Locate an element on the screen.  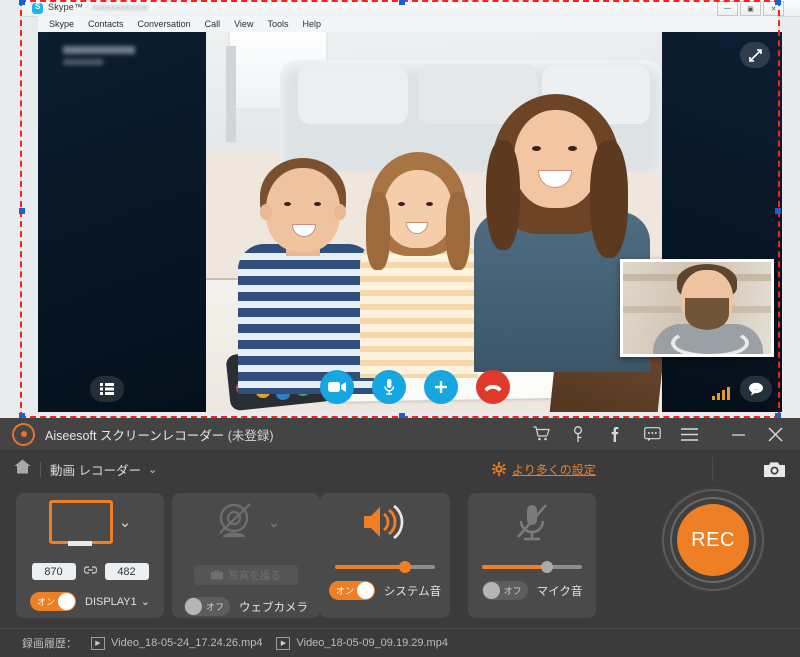
system-sound-toggle: オン is located at coordinates (351, 590).